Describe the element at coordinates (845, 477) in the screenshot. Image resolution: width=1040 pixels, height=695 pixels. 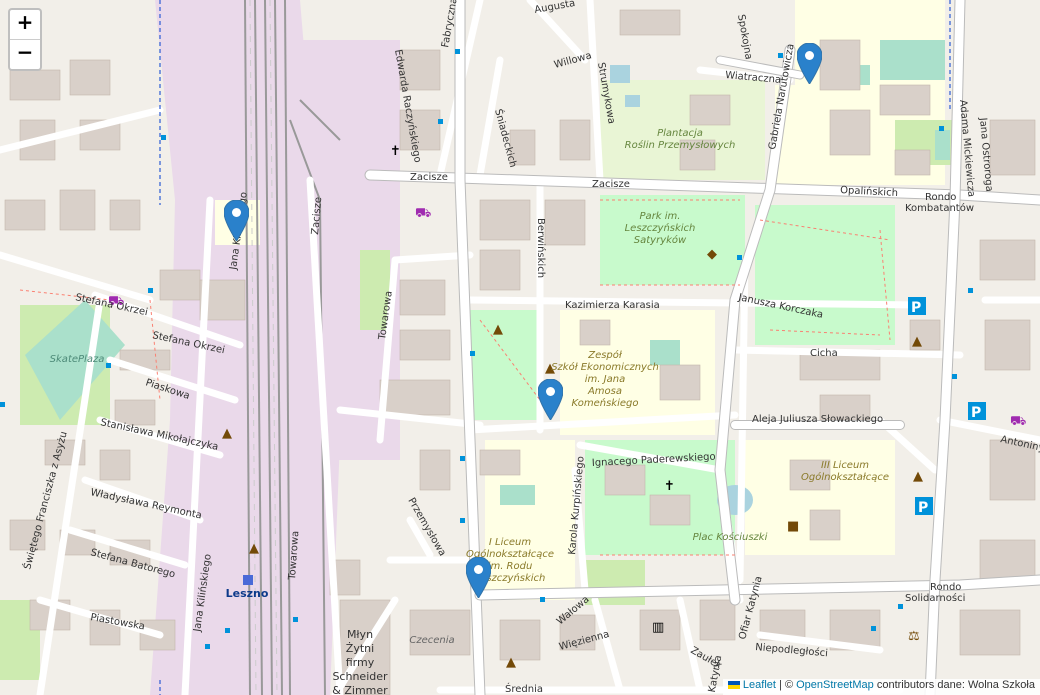
I see `svg-text: Ogólnokształcące` at that location.